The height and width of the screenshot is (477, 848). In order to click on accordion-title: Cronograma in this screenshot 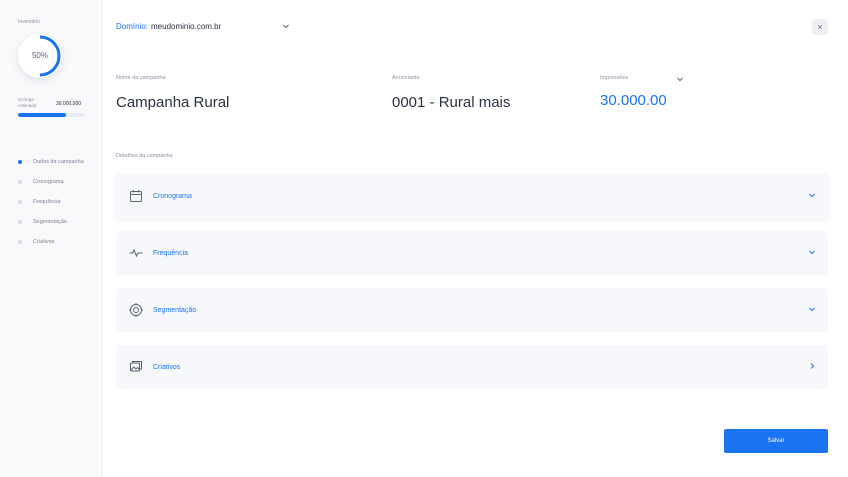, I will do `click(172, 196)`.